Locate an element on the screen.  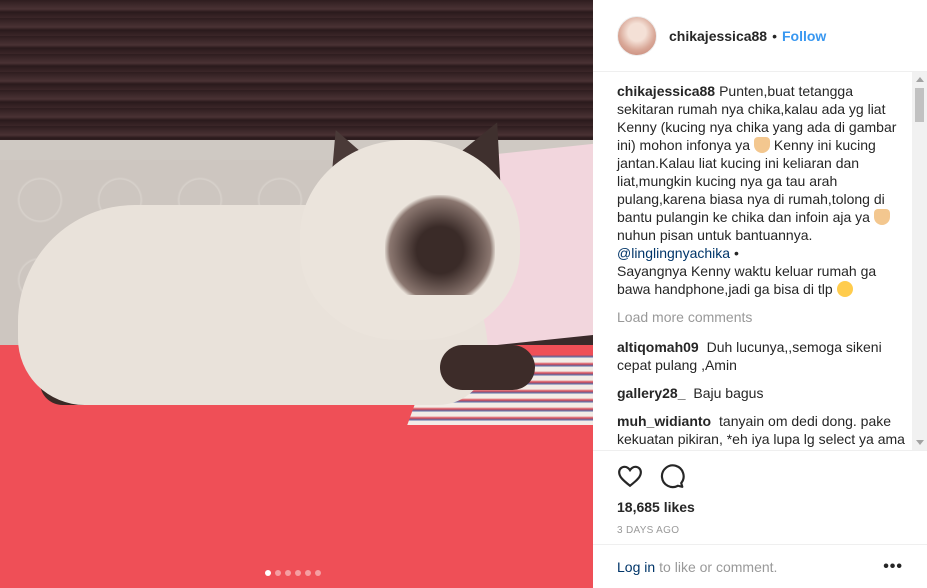
more-options-icon: ••• is located at coordinates (893, 567).